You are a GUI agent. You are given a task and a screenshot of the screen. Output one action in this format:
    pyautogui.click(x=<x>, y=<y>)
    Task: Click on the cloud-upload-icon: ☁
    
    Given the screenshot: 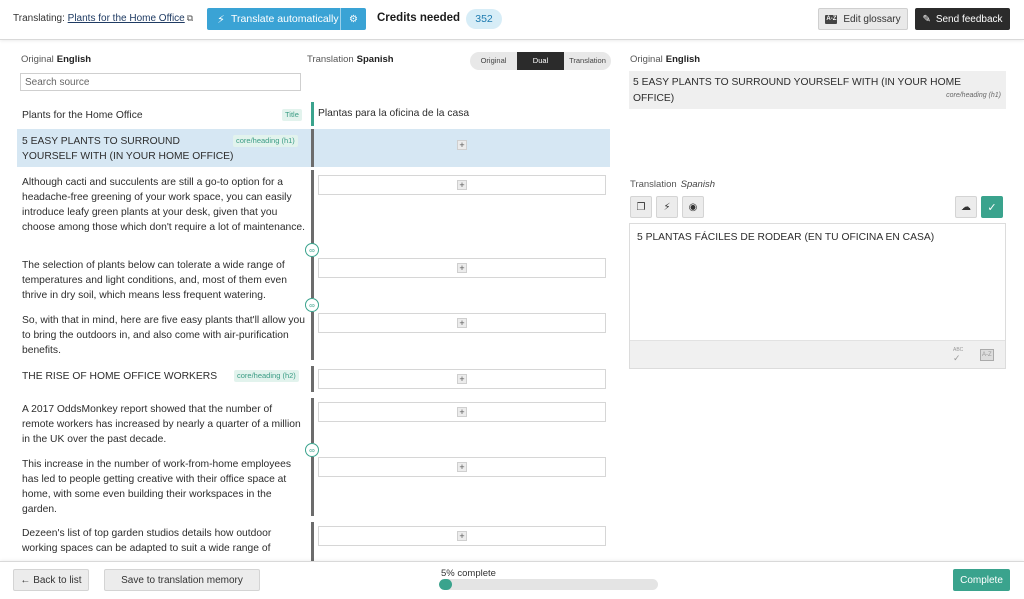 What is the action you would take?
    pyautogui.click(x=966, y=207)
    